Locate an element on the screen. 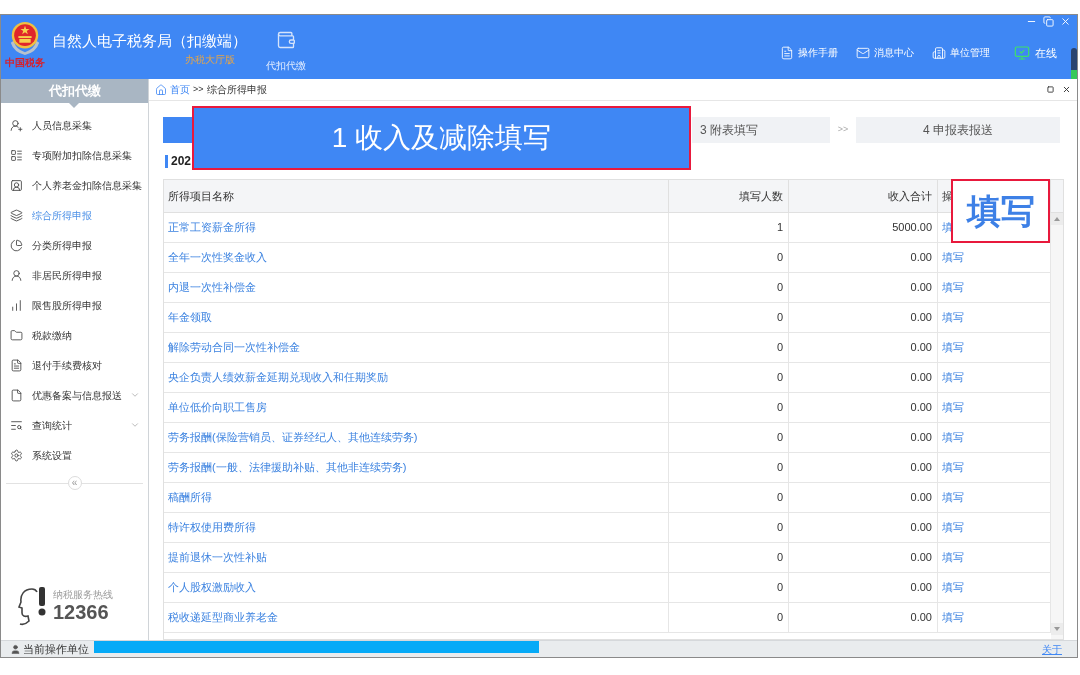 This screenshot has height=675, width=1080. section-title: 202 is located at coordinates (181, 161).